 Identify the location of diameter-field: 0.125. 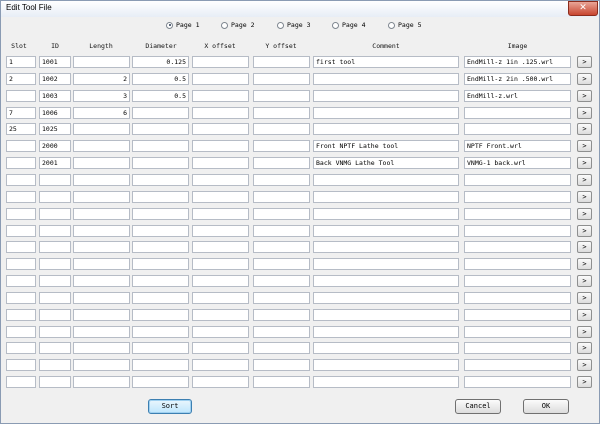
(160, 62).